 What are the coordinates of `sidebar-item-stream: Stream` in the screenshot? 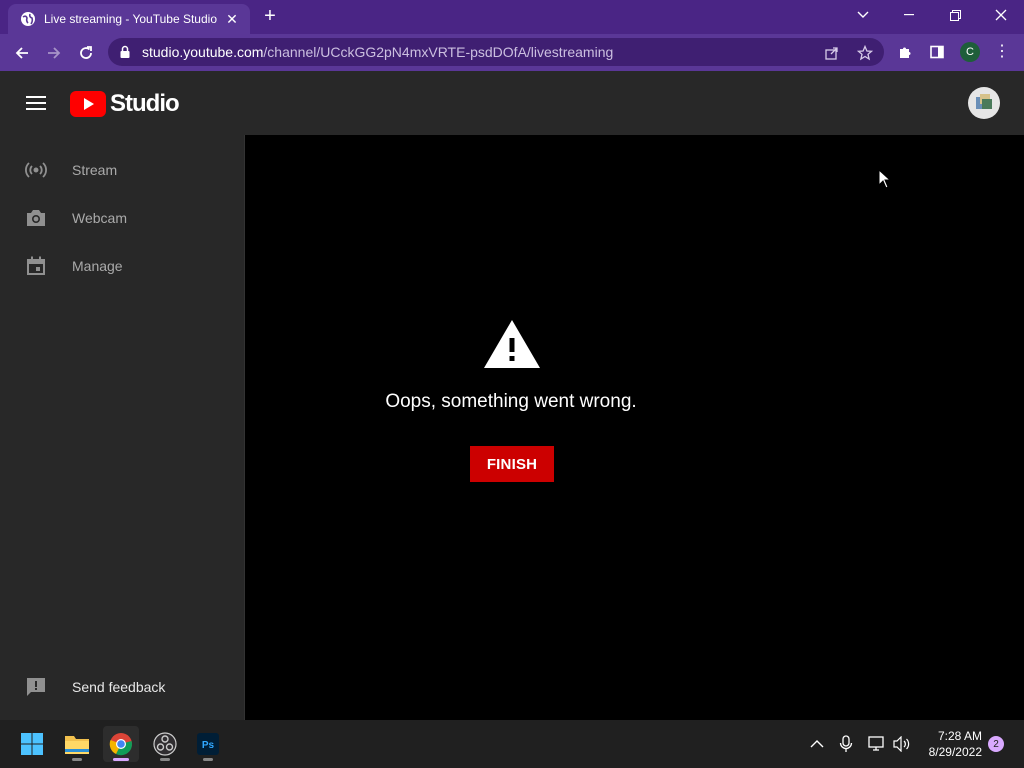 It's located at (122, 170).